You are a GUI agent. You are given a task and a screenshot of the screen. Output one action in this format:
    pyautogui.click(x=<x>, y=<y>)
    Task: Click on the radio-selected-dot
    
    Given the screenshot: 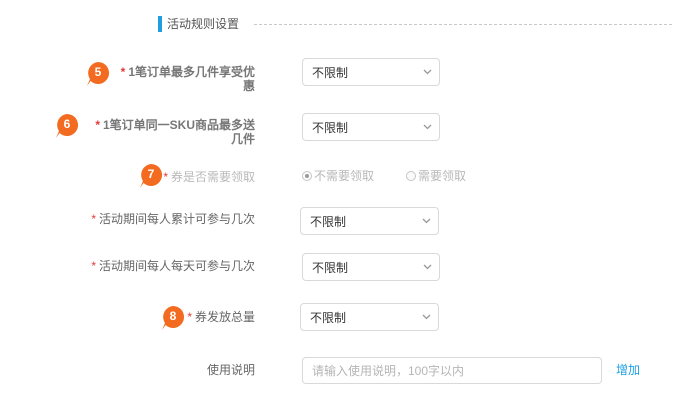 What is the action you would take?
    pyautogui.click(x=307, y=176)
    